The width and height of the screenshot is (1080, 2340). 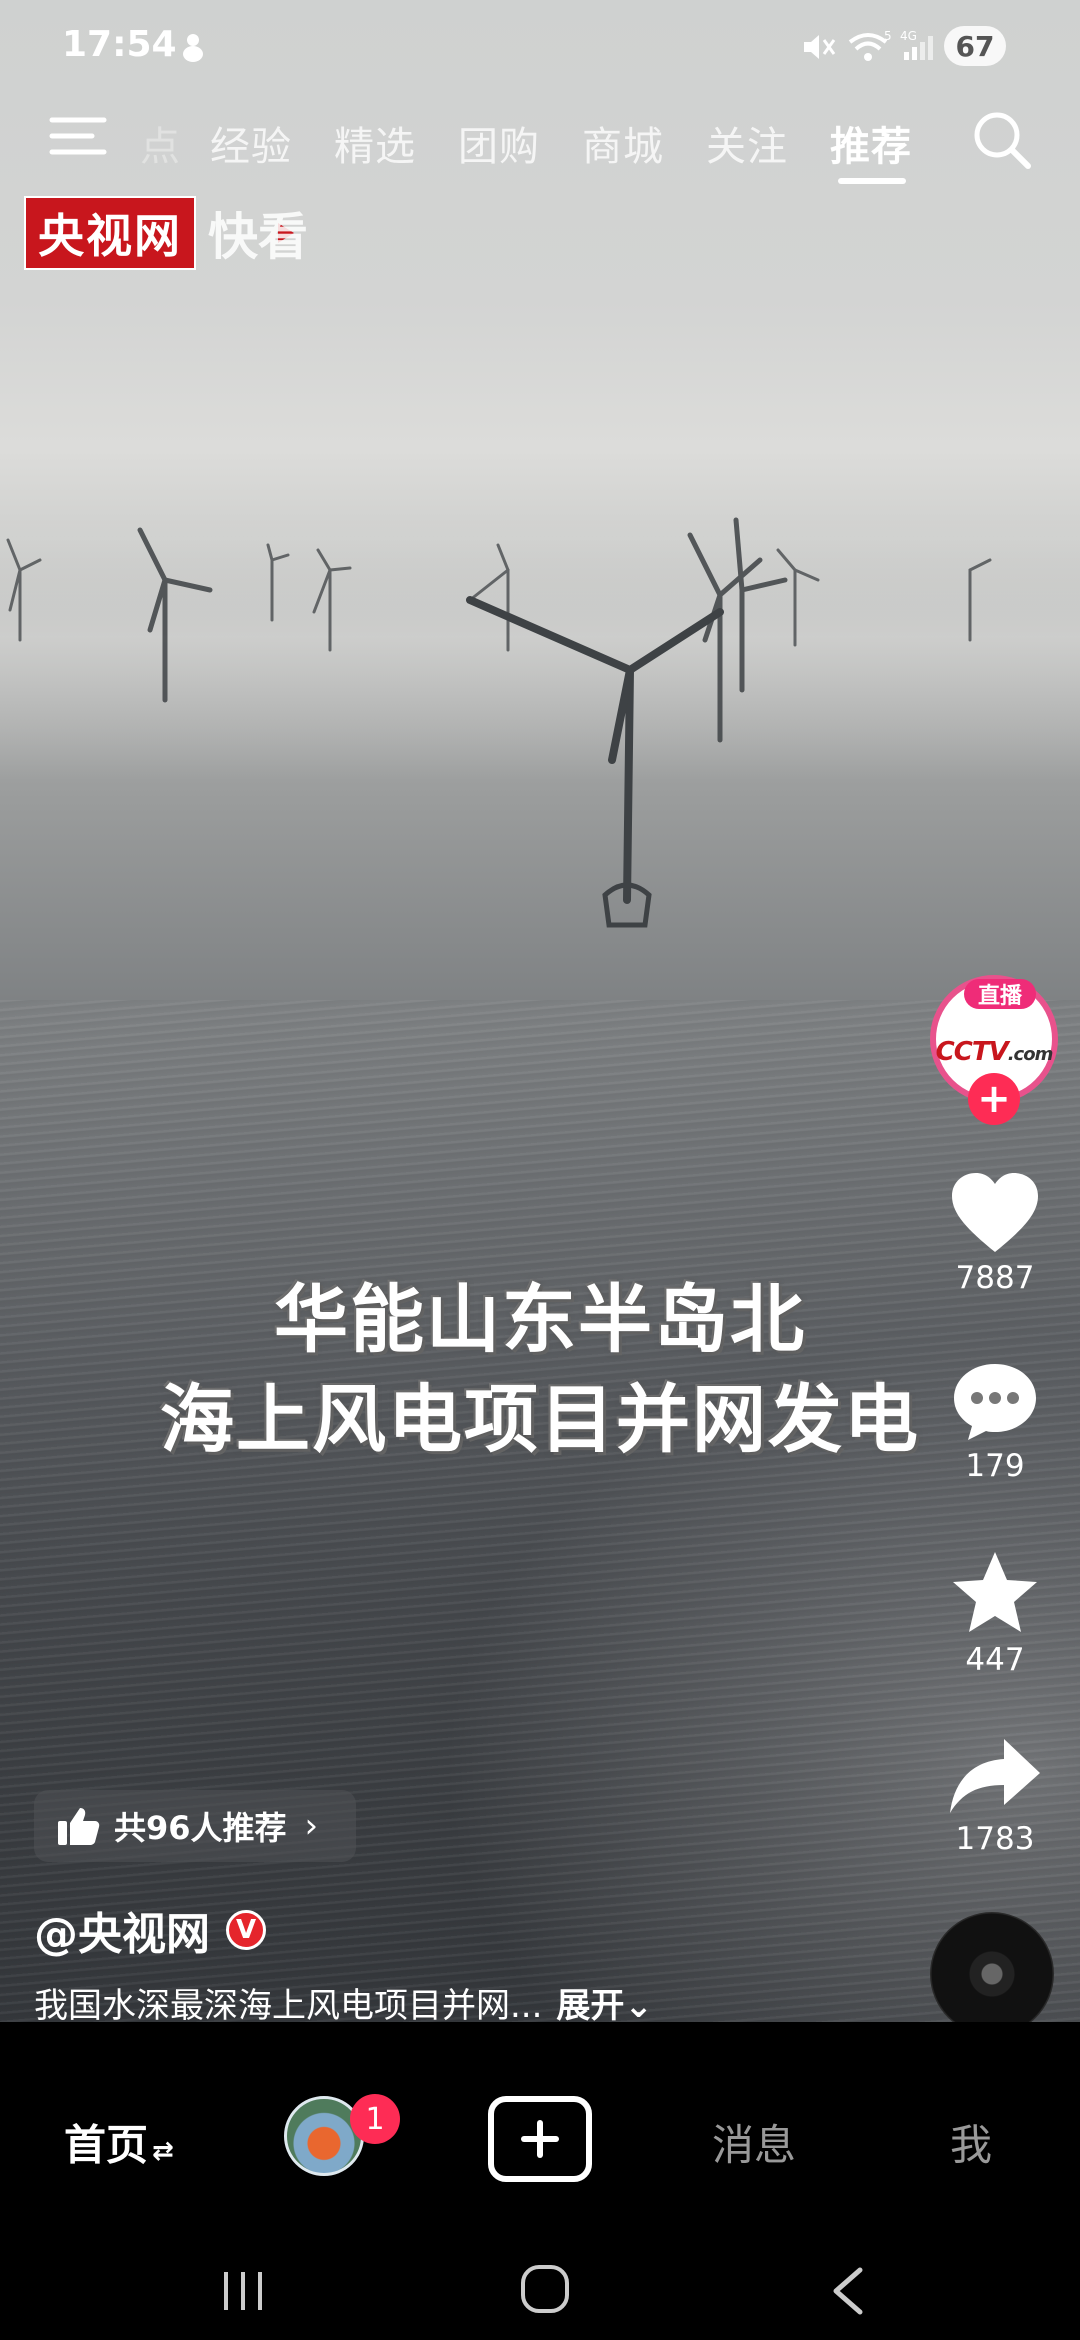 I want to click on description-row: 我国水深最深海上风电项目并网... 展开⌄, so click(x=343, y=2002).